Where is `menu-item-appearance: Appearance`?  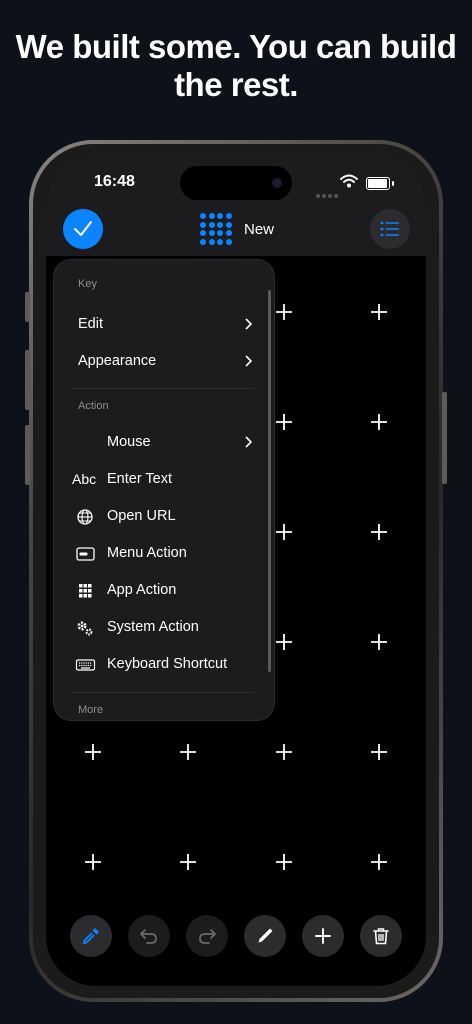 menu-item-appearance: Appearance is located at coordinates (159, 361).